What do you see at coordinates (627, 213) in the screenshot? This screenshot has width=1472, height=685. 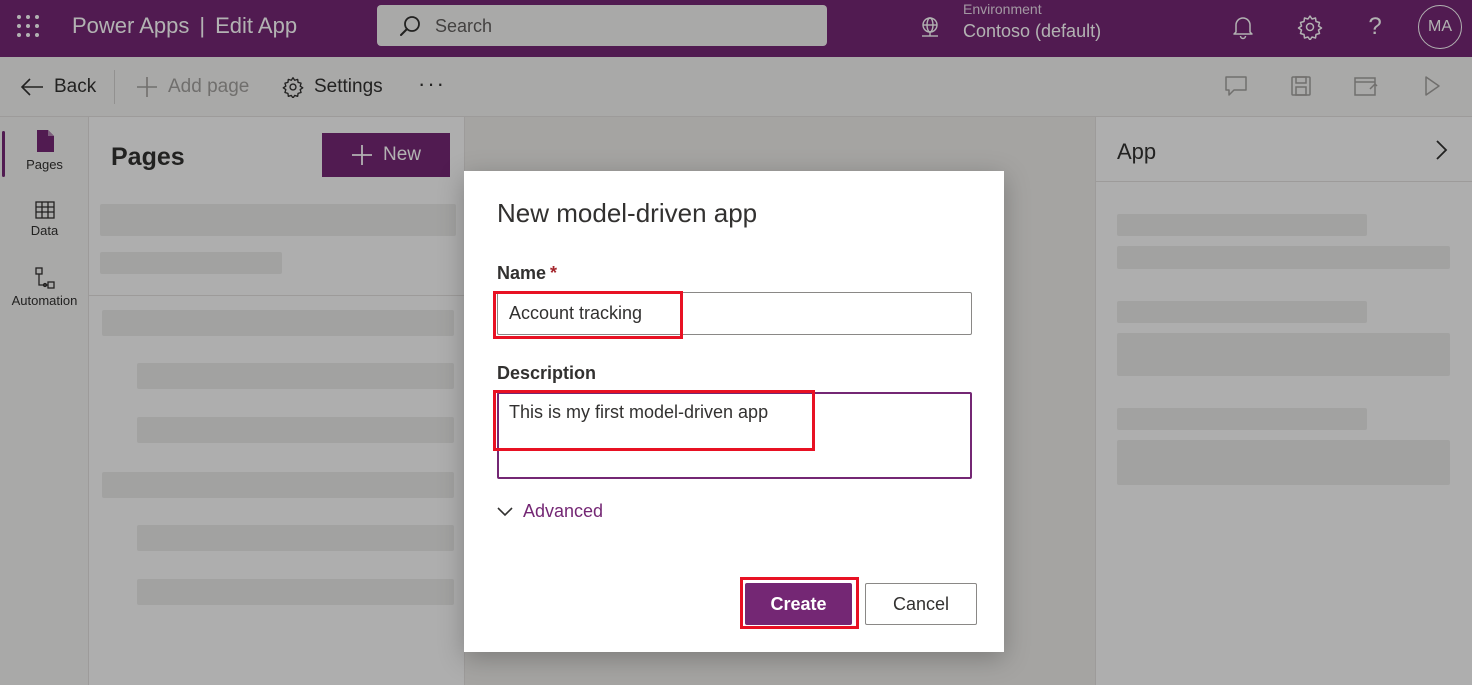 I see `dialog-title: New model-driven app` at bounding box center [627, 213].